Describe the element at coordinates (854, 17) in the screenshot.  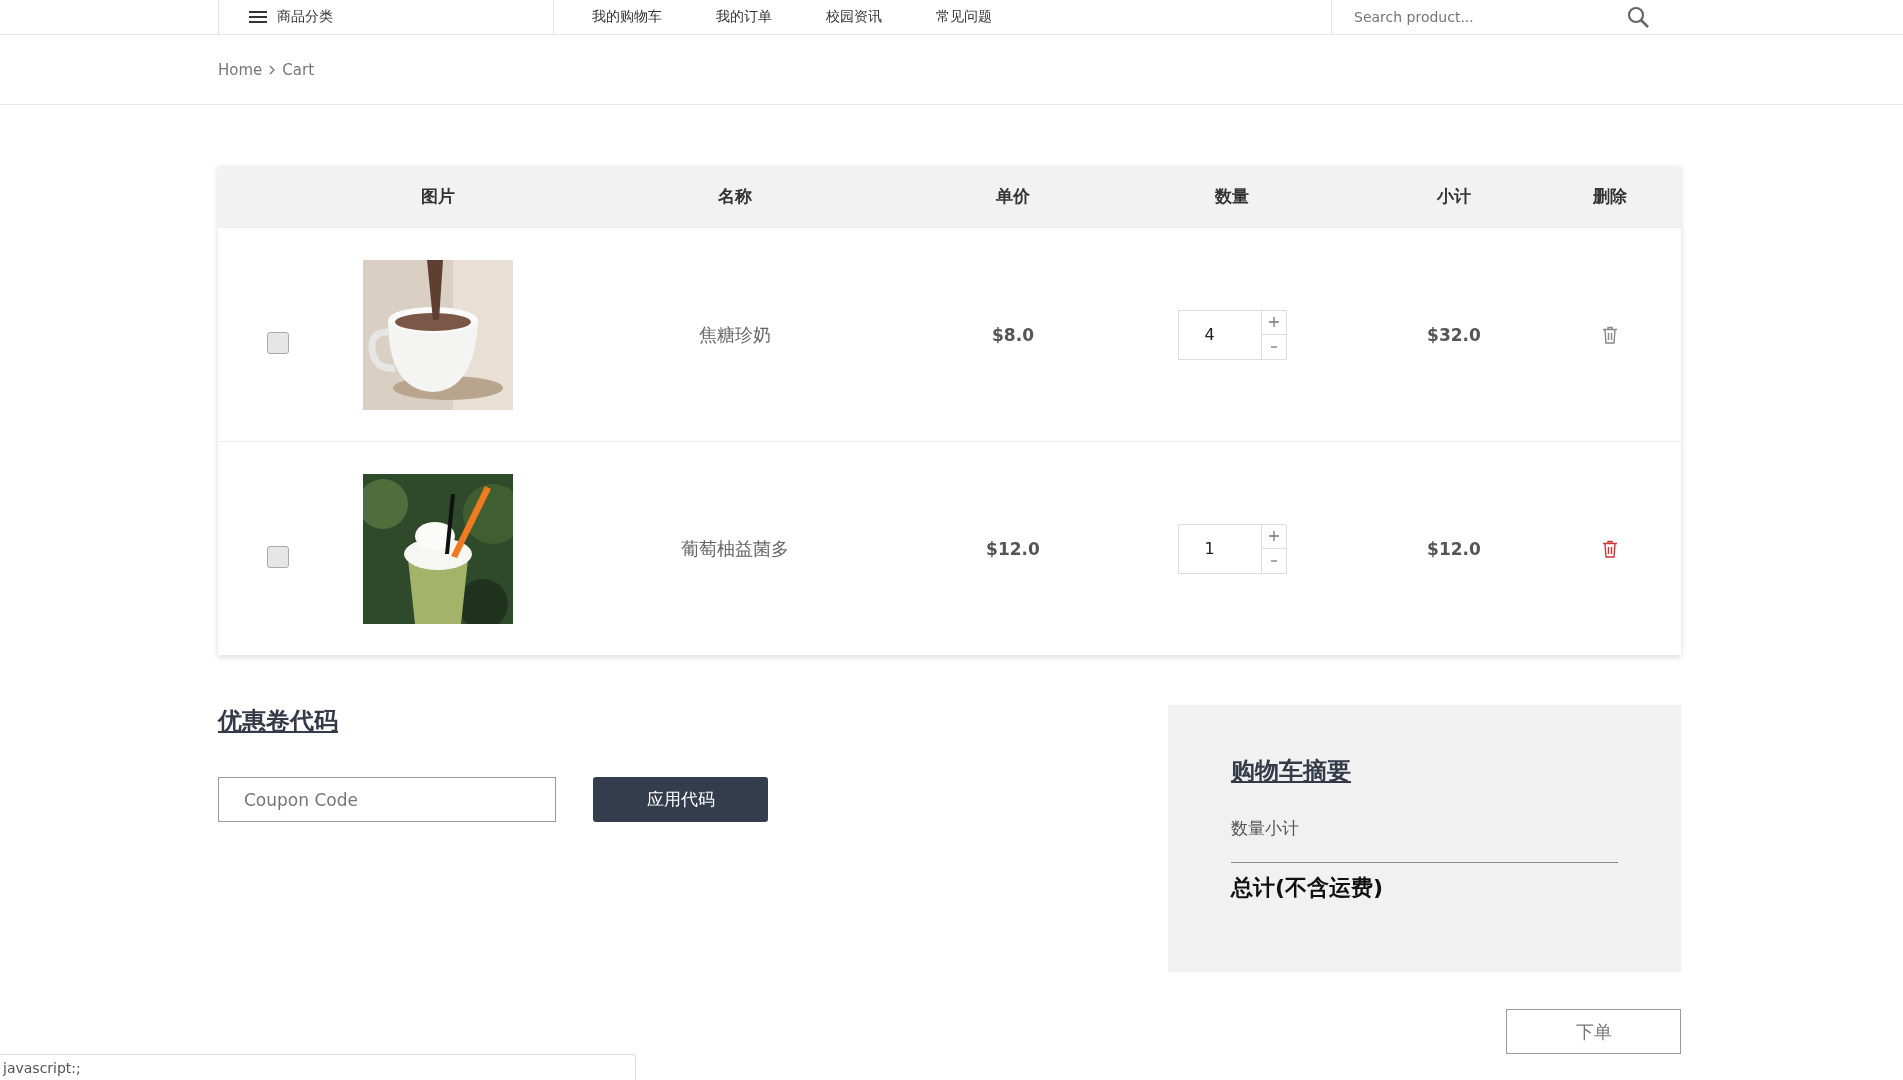
I see `nav-link: 校园资讯` at that location.